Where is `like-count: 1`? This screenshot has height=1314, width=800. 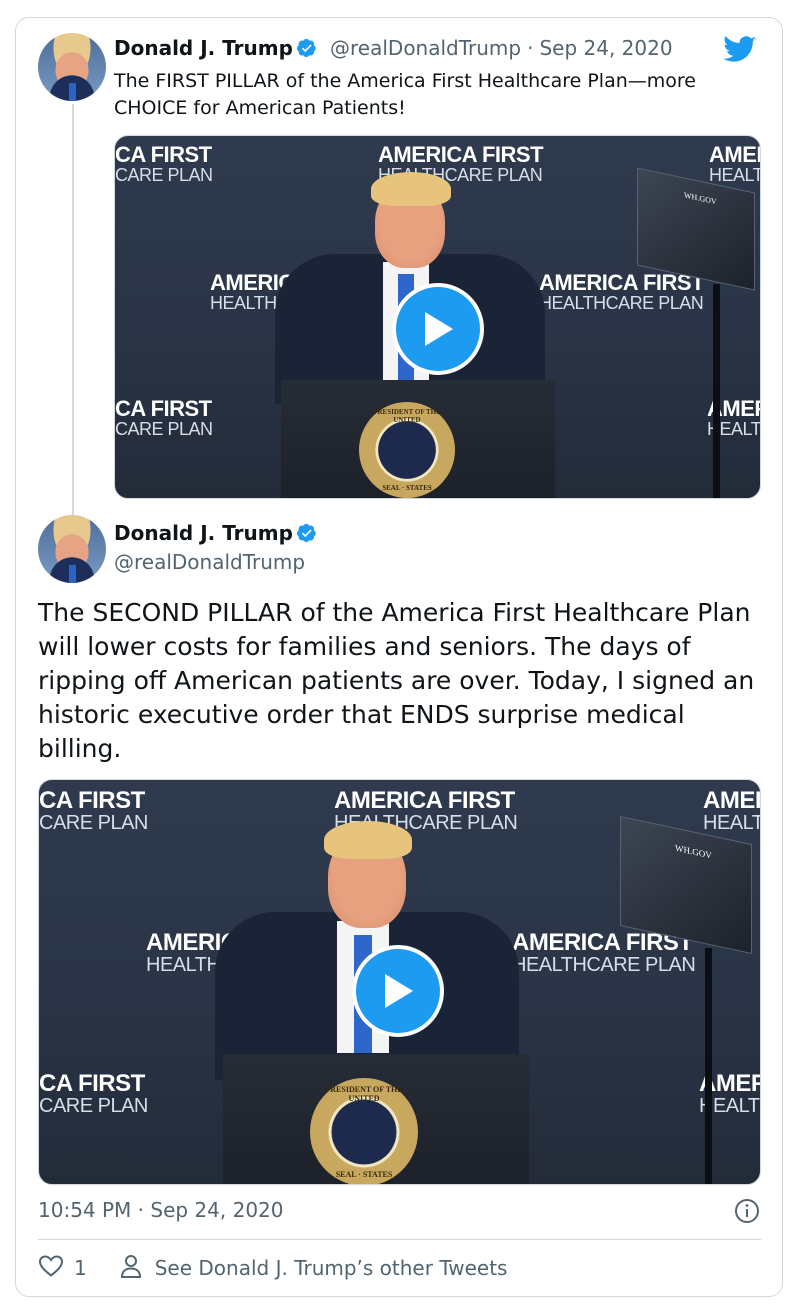 like-count: 1 is located at coordinates (80, 1268).